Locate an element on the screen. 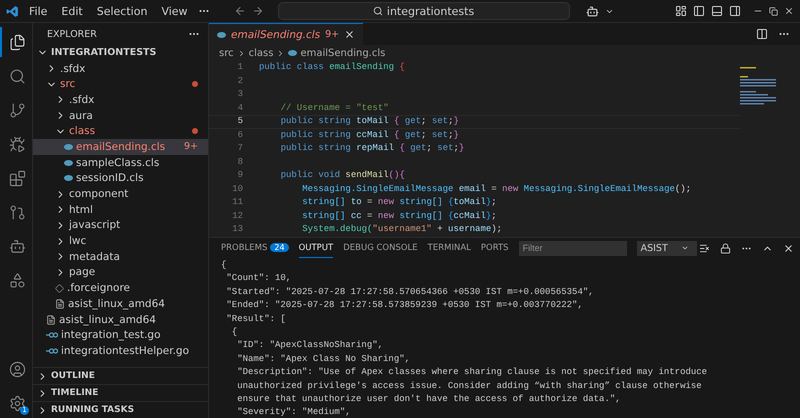 The height and width of the screenshot is (418, 800). filter-field: Filter is located at coordinates (572, 248).